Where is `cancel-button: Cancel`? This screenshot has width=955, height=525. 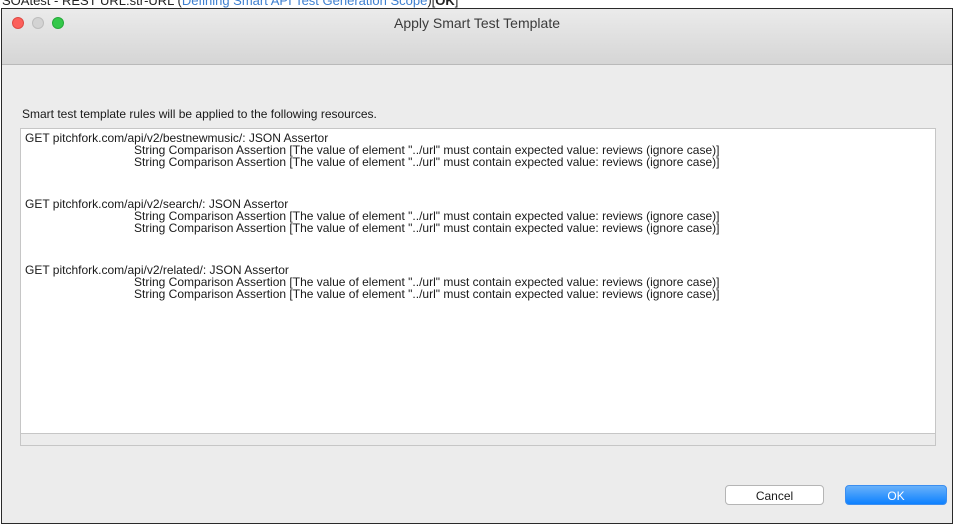 cancel-button: Cancel is located at coordinates (774, 495).